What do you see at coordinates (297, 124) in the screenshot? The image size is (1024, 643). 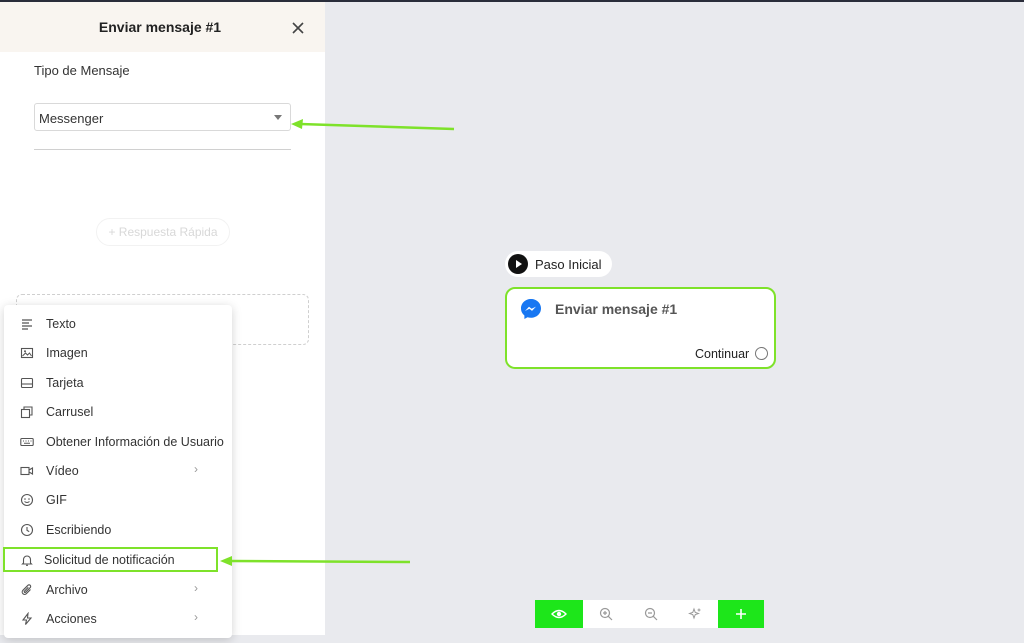 I see `annotation-arrowhead-select` at bounding box center [297, 124].